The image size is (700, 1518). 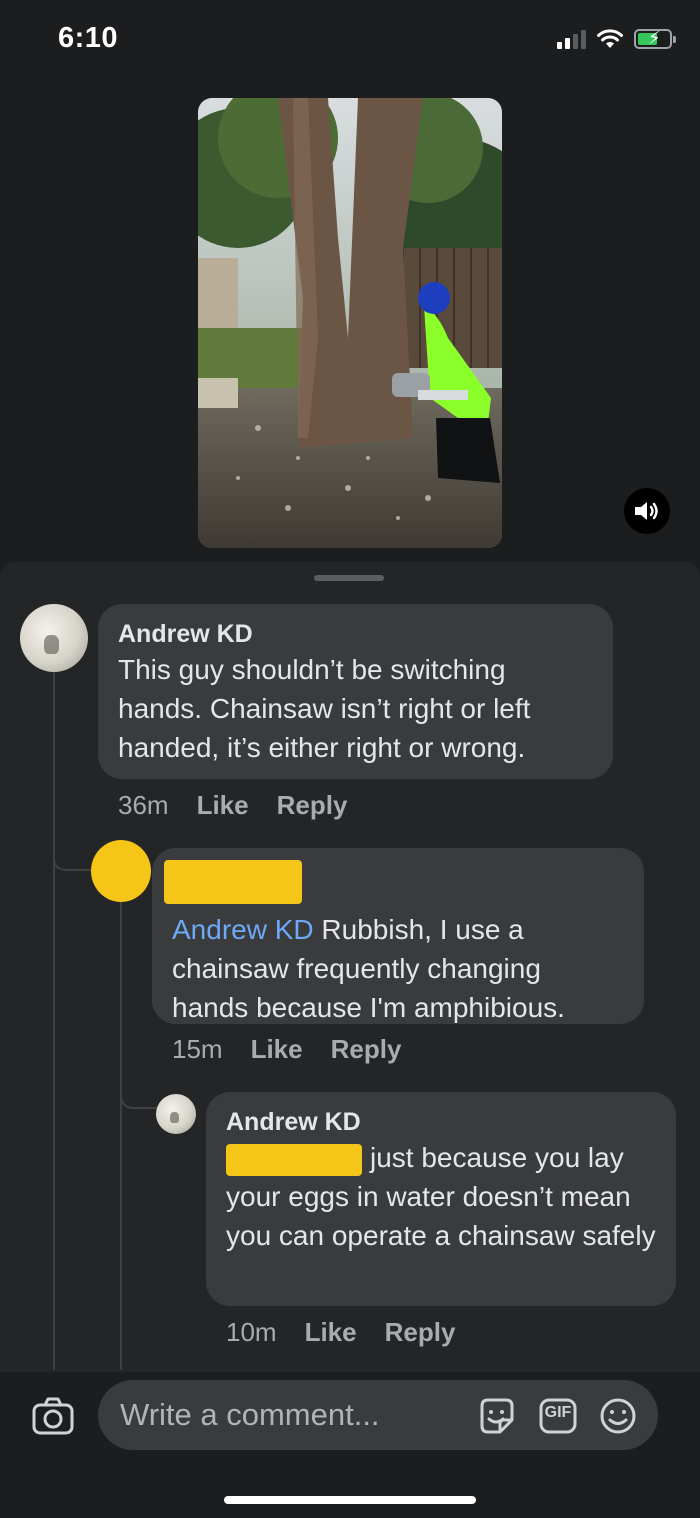 I want to click on battery-icon: ⚡, so click(x=655, y=38).